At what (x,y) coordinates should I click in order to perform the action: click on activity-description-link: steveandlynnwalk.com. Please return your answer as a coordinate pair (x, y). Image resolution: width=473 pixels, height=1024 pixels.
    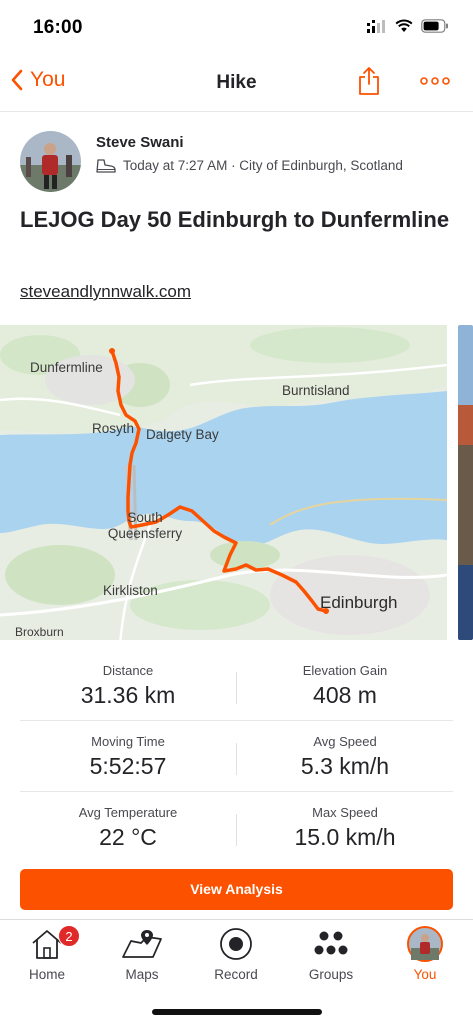
    Looking at the image, I should click on (105, 292).